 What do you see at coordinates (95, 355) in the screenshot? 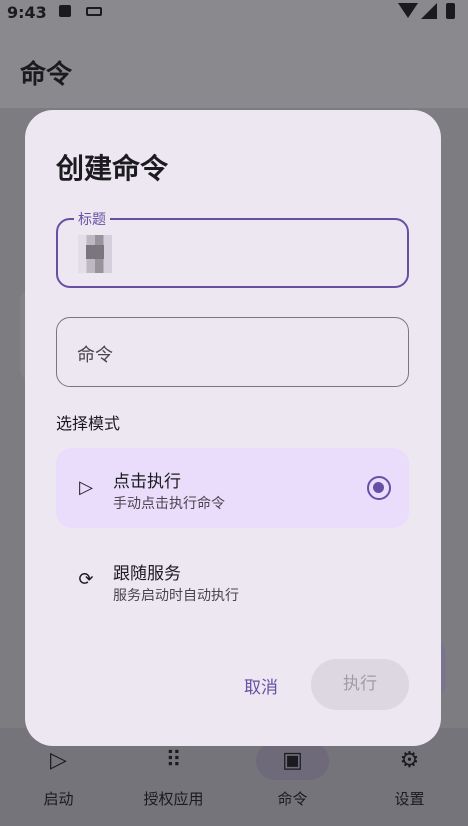
I see `command-field-placeholder: 命令` at bounding box center [95, 355].